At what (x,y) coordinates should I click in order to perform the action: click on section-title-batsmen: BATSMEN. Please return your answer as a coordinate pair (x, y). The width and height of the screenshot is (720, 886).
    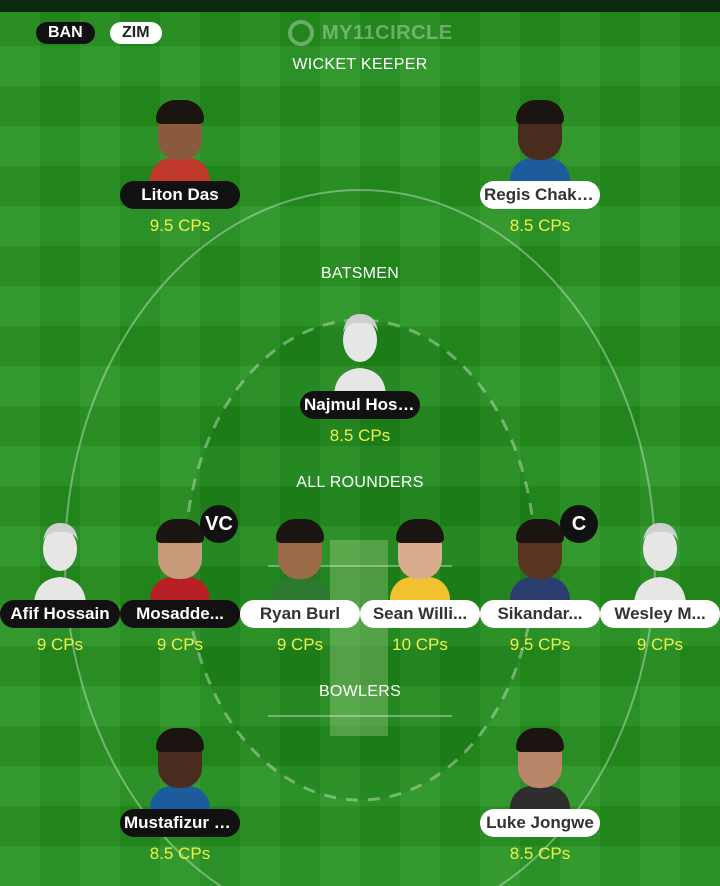
    Looking at the image, I should click on (360, 273).